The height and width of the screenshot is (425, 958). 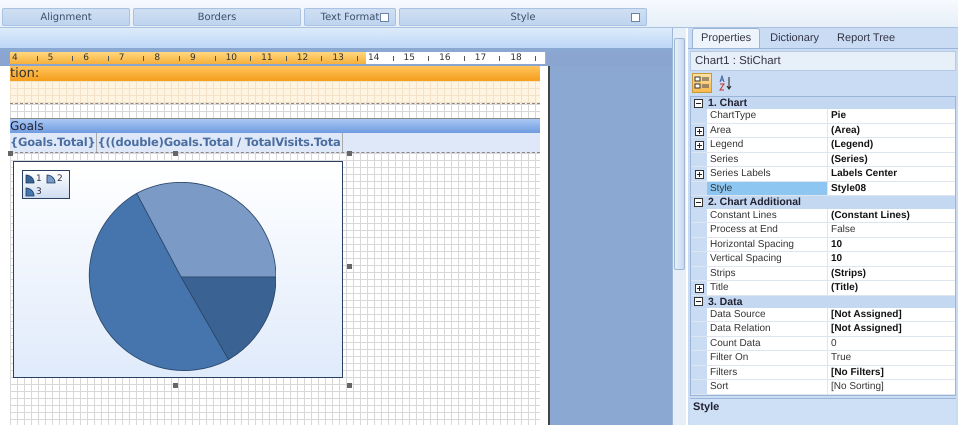 What do you see at coordinates (523, 17) in the screenshot?
I see `ribbon-group-label: Style` at bounding box center [523, 17].